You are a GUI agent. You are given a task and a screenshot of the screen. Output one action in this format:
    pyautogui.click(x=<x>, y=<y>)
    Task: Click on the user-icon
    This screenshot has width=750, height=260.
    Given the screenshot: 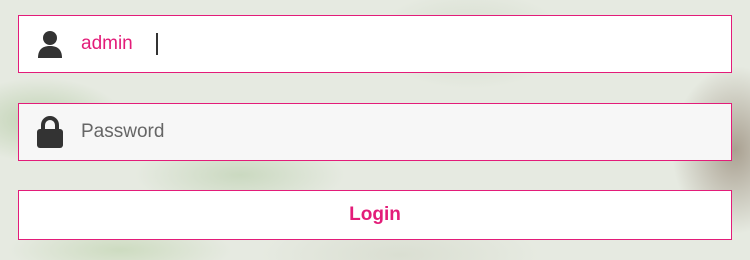 What is the action you would take?
    pyautogui.click(x=50, y=44)
    